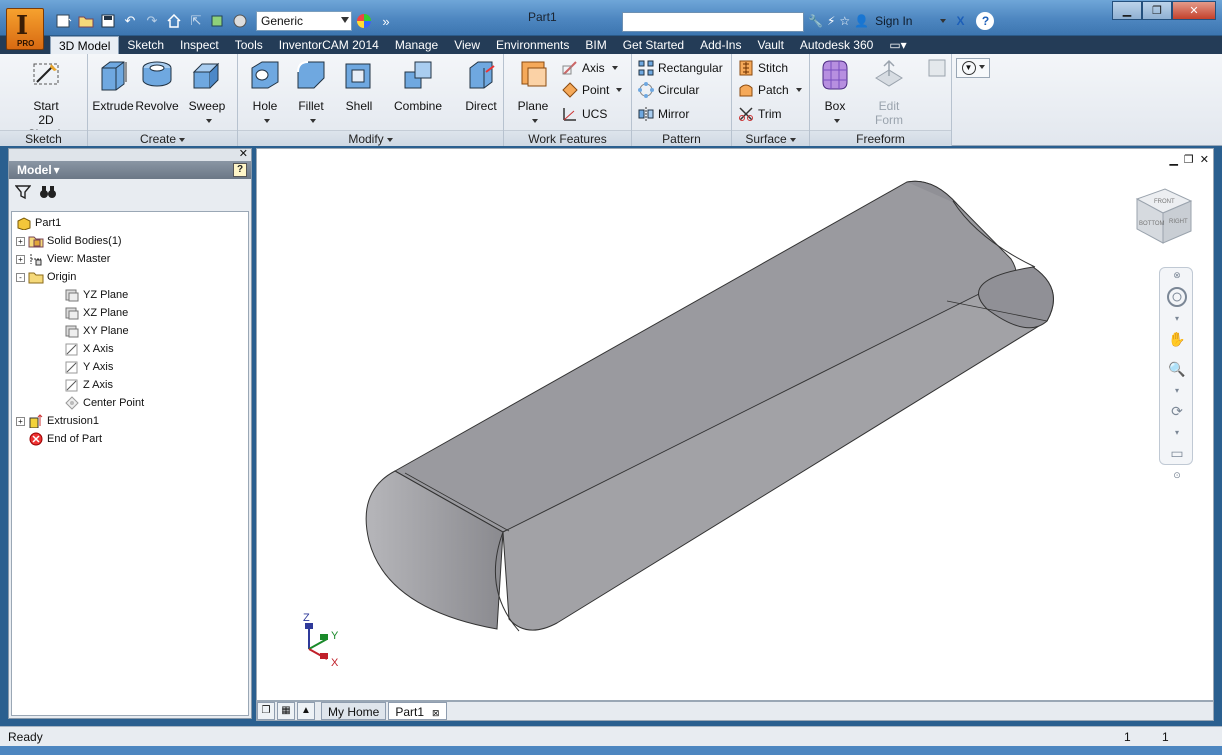 The width and height of the screenshot is (1222, 755). What do you see at coordinates (592, 90) in the screenshot?
I see `point-button: Point` at bounding box center [592, 90].